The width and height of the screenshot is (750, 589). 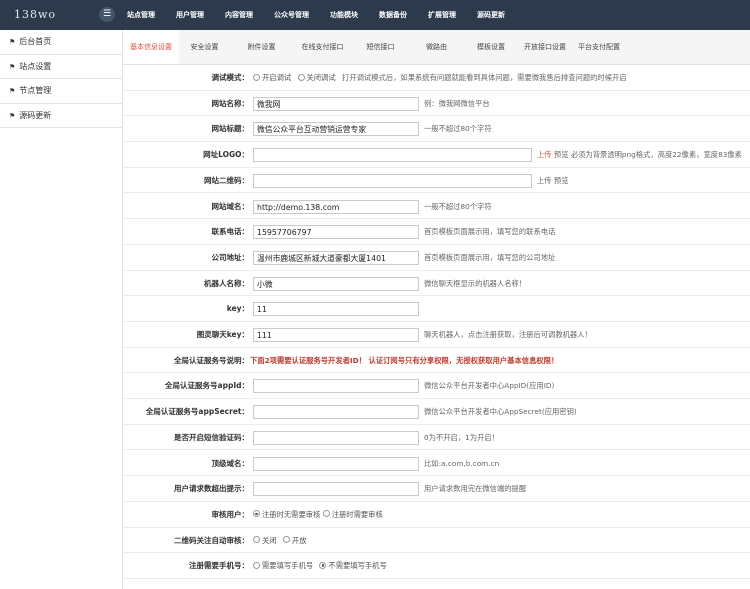 I want to click on app-id-input, so click(x=336, y=386).